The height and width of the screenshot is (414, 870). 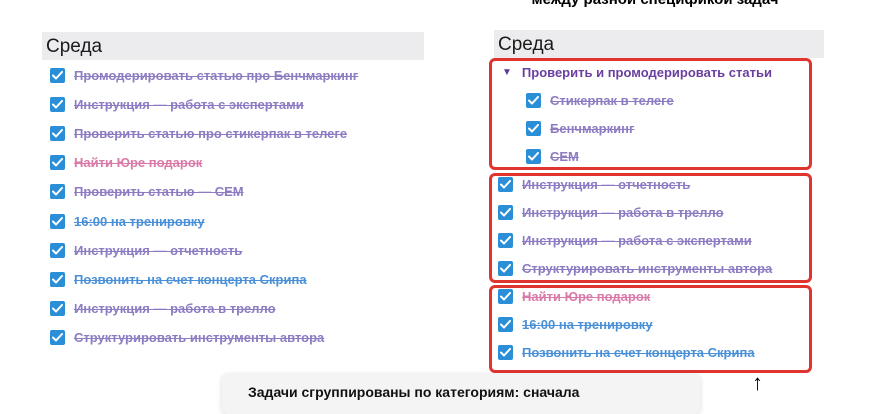 What do you see at coordinates (507, 72) in the screenshot?
I see `triangle-down-icon: ▼` at bounding box center [507, 72].